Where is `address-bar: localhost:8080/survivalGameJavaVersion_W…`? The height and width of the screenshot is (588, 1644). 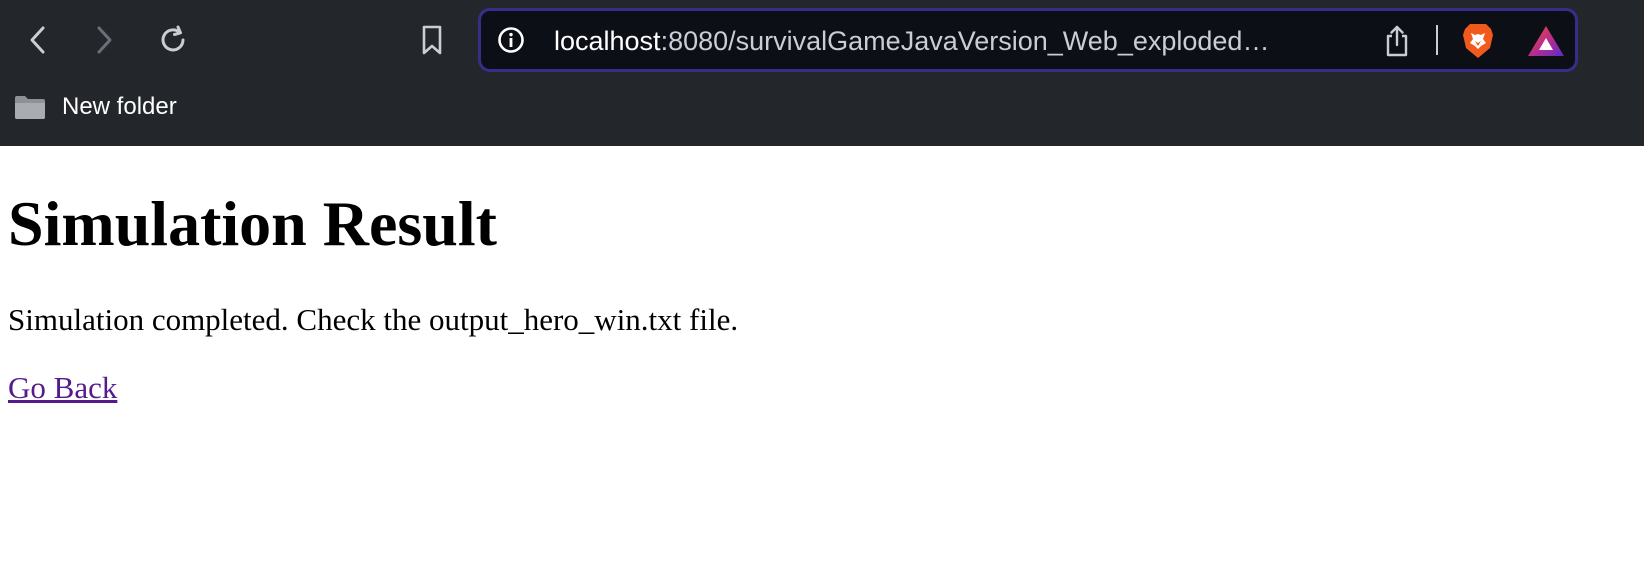 address-bar: localhost:8080/survivalGameJavaVersion_W… is located at coordinates (1028, 40).